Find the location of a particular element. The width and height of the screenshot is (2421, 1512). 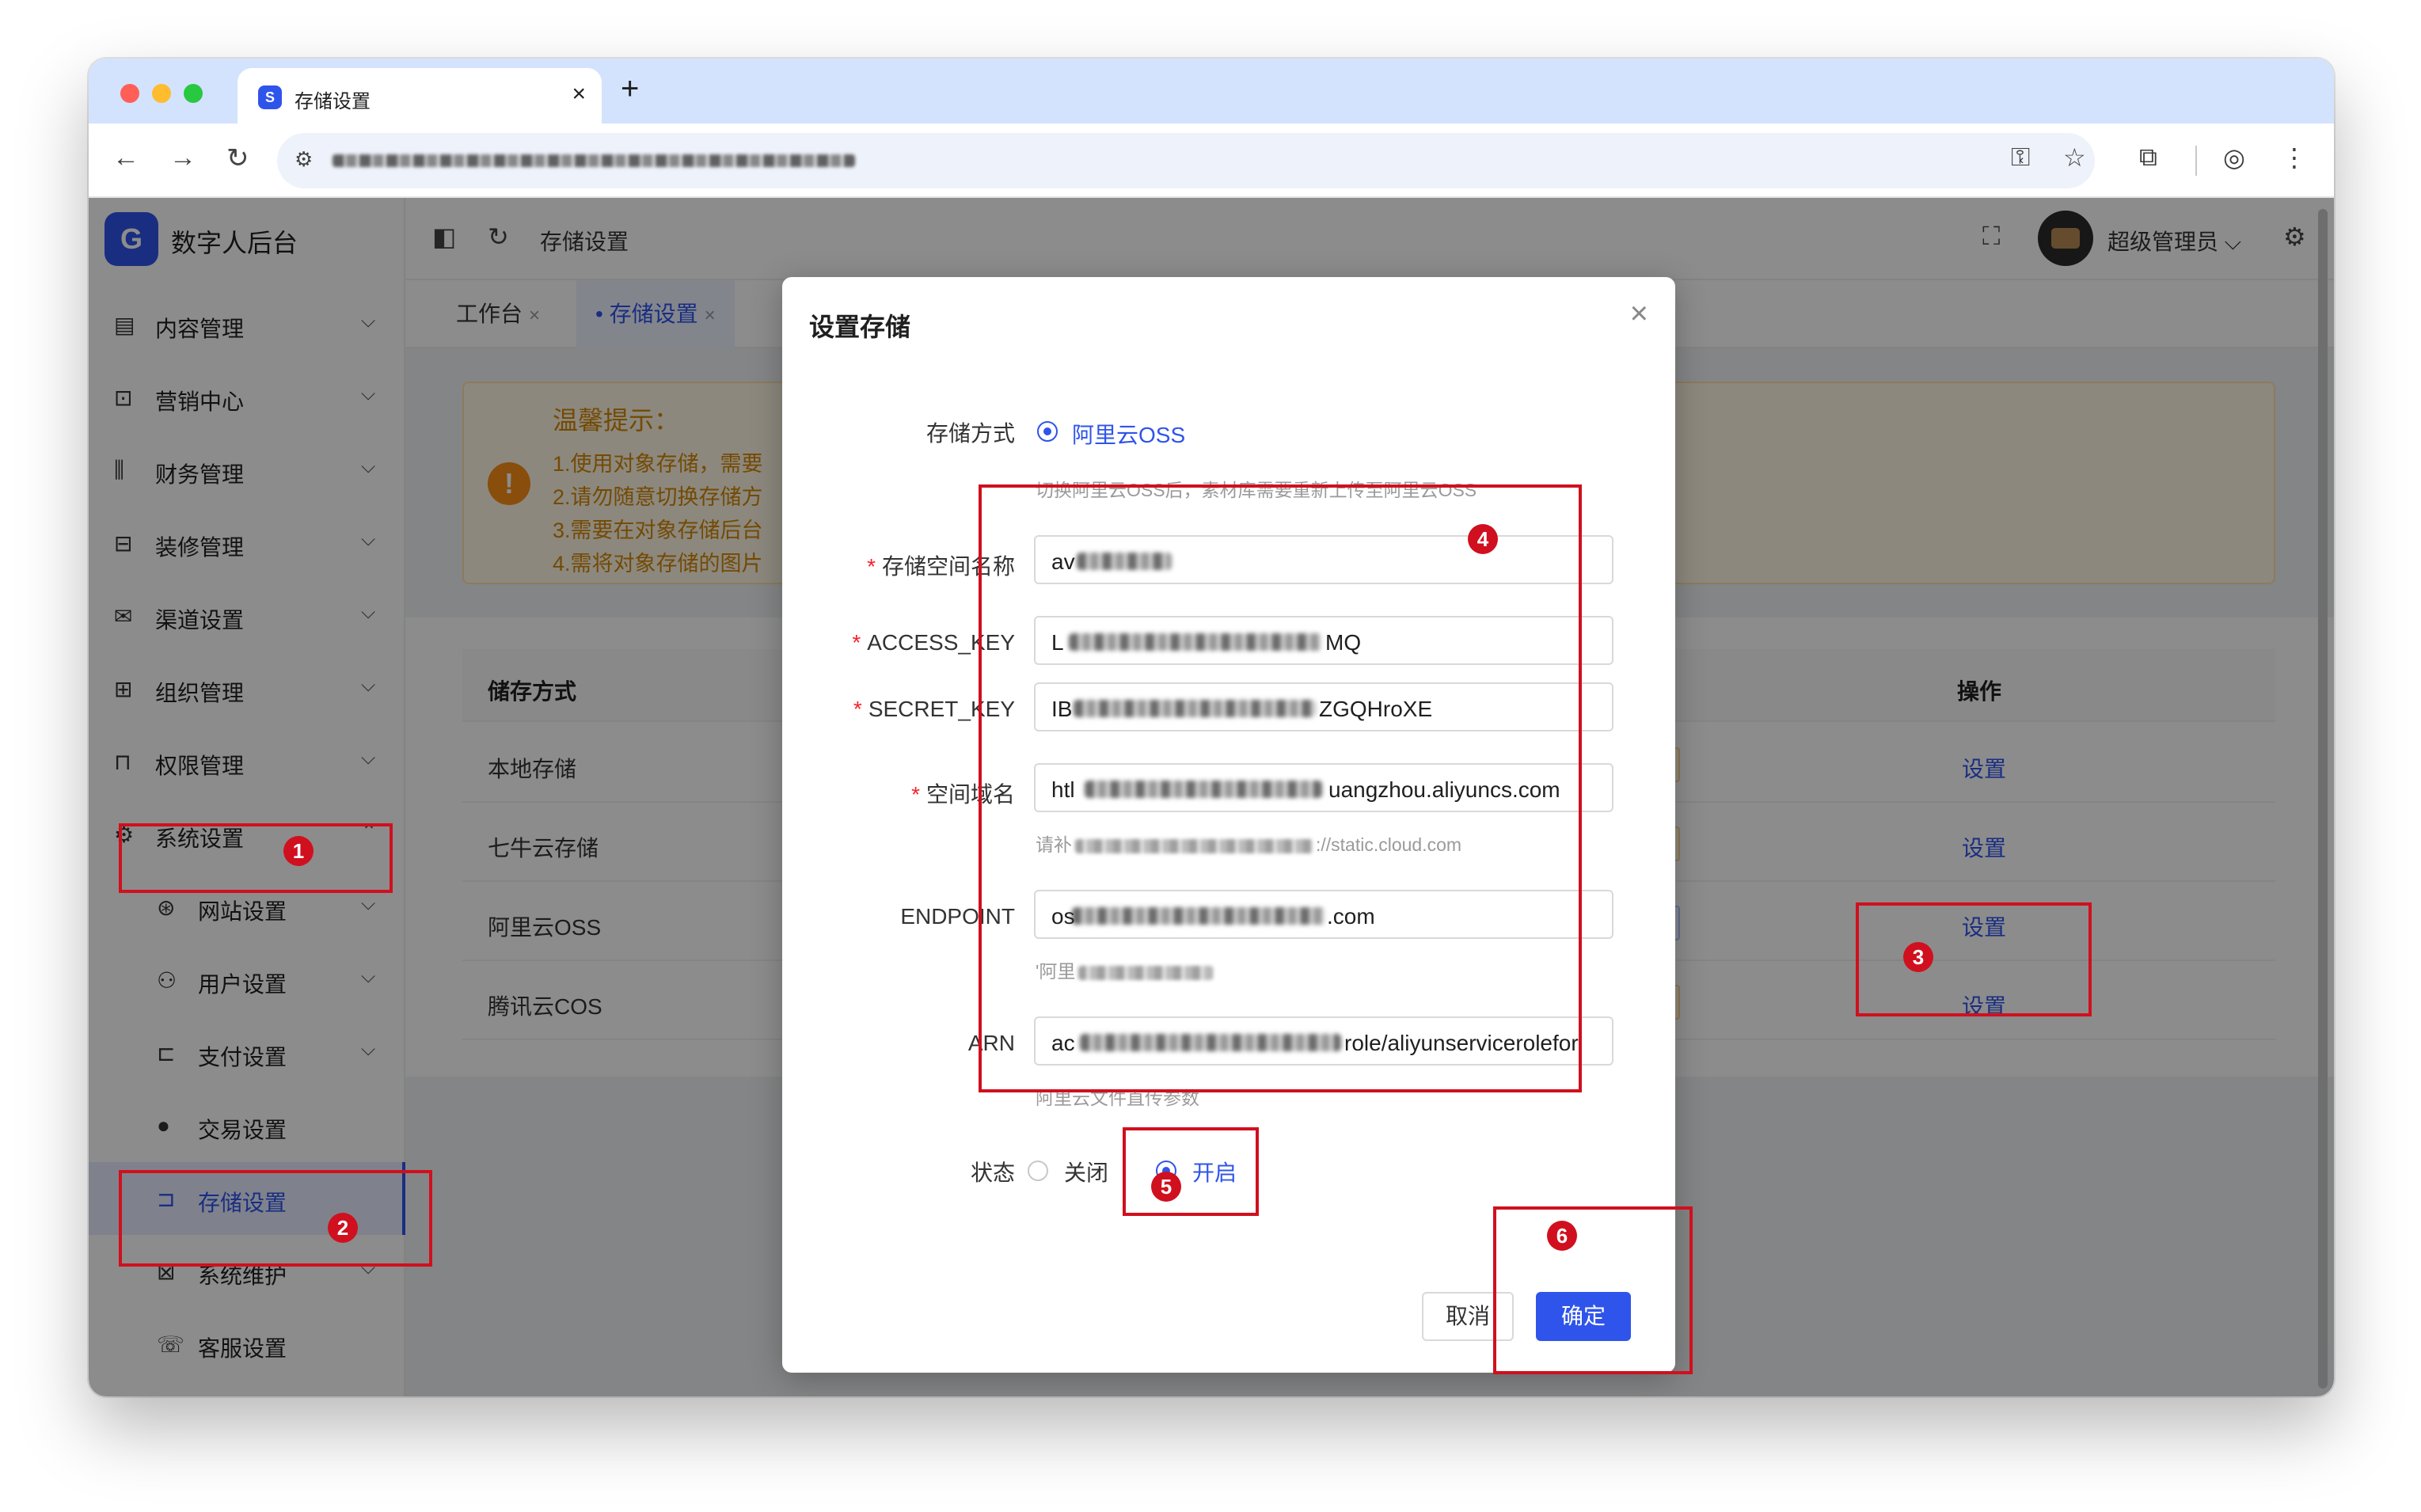

site-info-icon: ⚙ is located at coordinates (304, 159).